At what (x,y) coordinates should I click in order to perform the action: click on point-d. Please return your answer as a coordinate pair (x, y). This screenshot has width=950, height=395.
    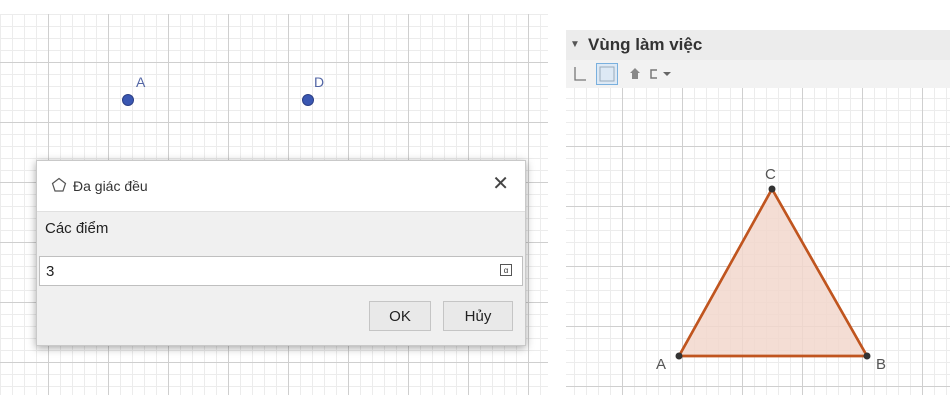
    Looking at the image, I should click on (308, 100).